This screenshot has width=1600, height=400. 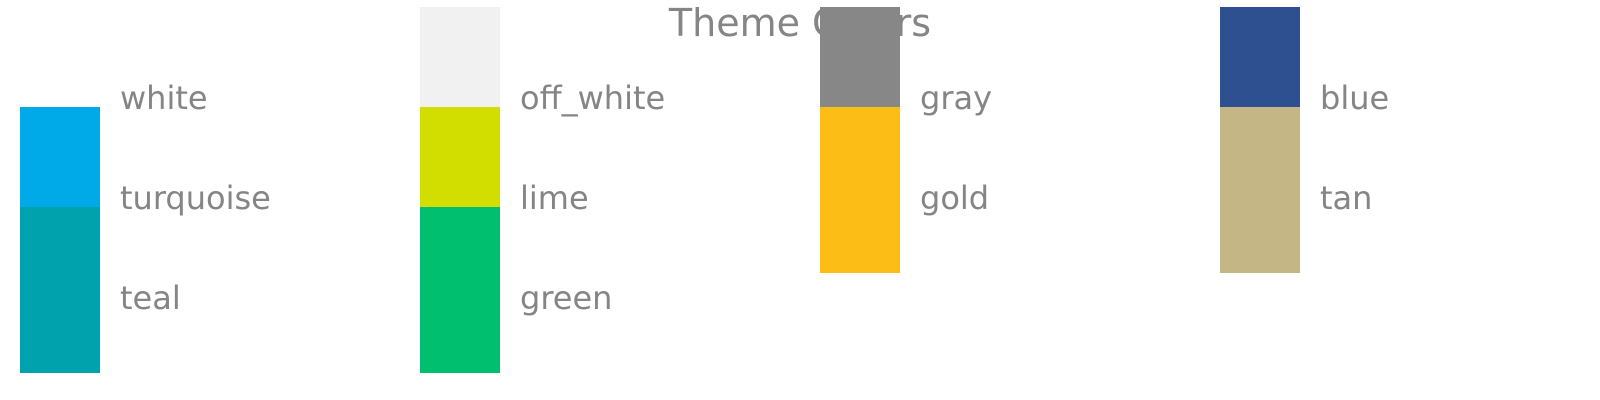 I want to click on swatch-label-off-white: off_white, so click(x=593, y=98).